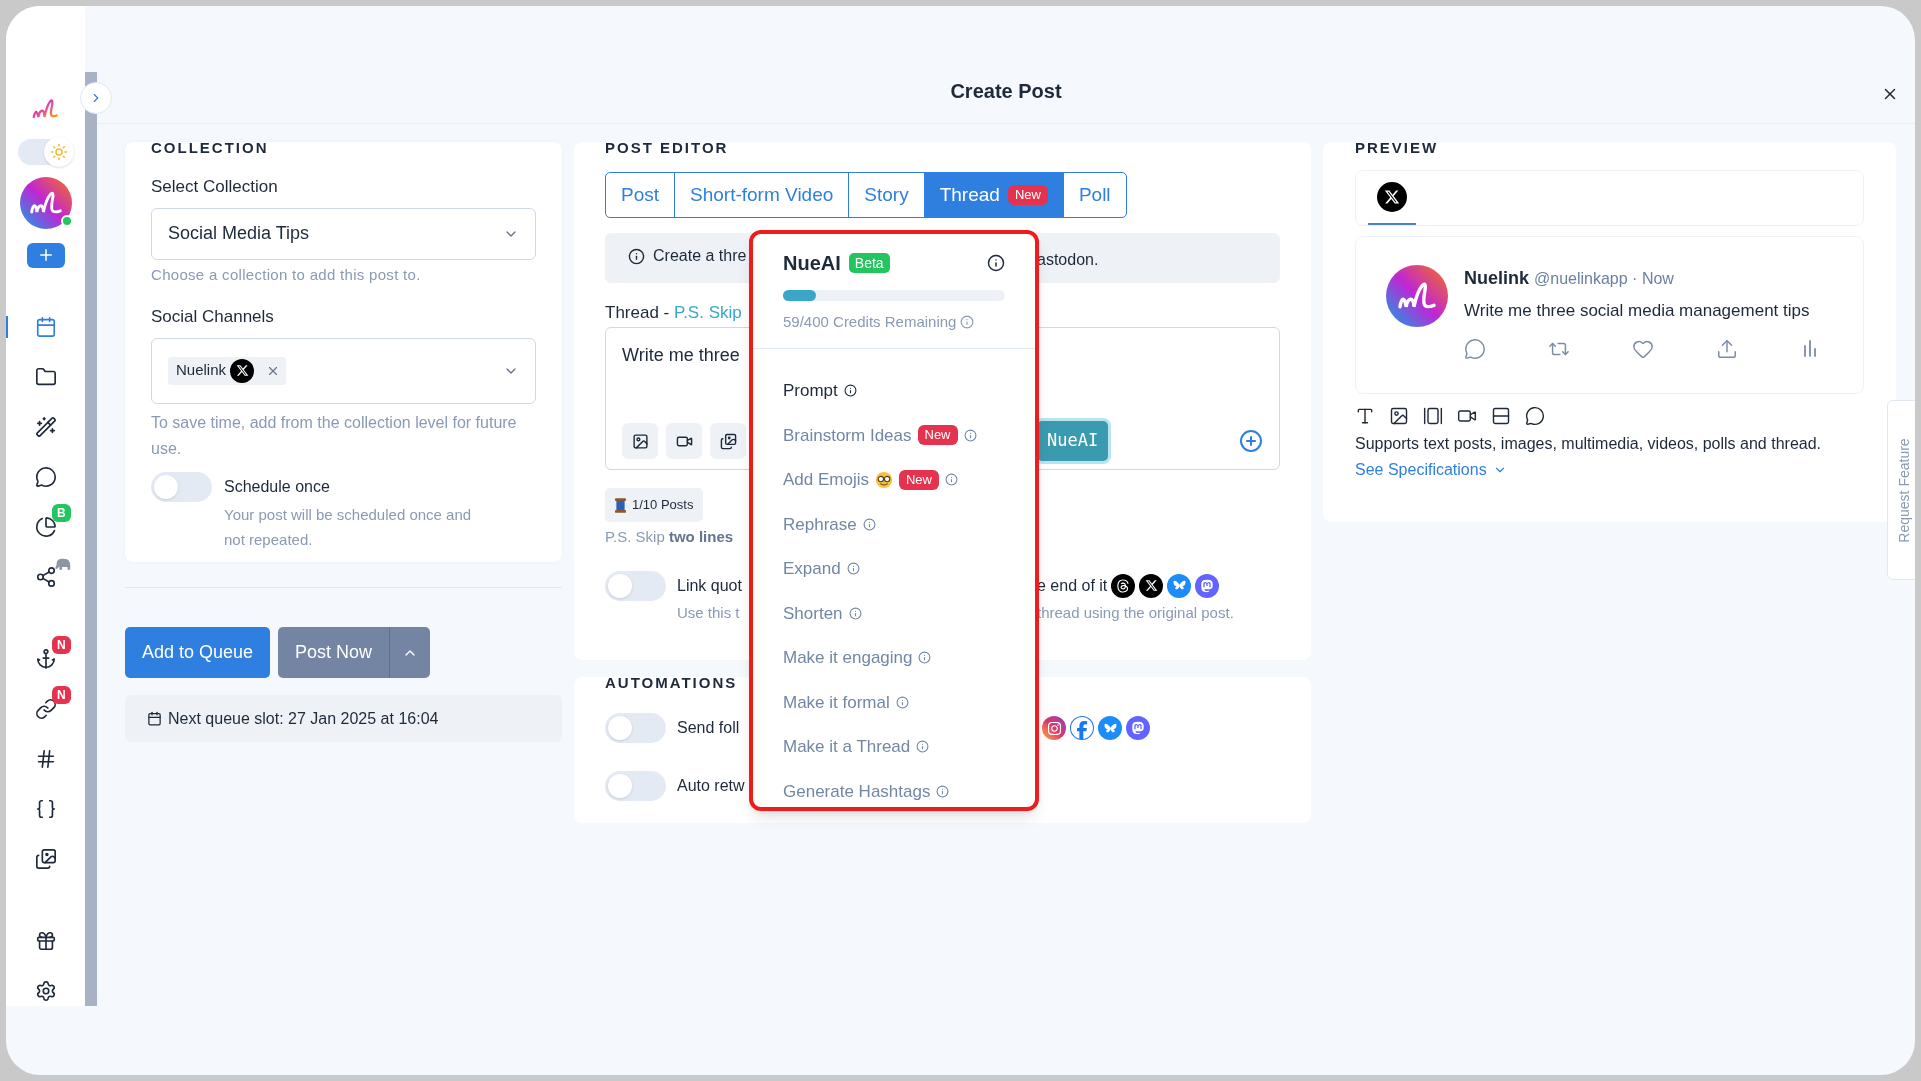 This screenshot has width=1921, height=1081. Describe the element at coordinates (894, 702) in the screenshot. I see `menu-item: Make it formal` at that location.